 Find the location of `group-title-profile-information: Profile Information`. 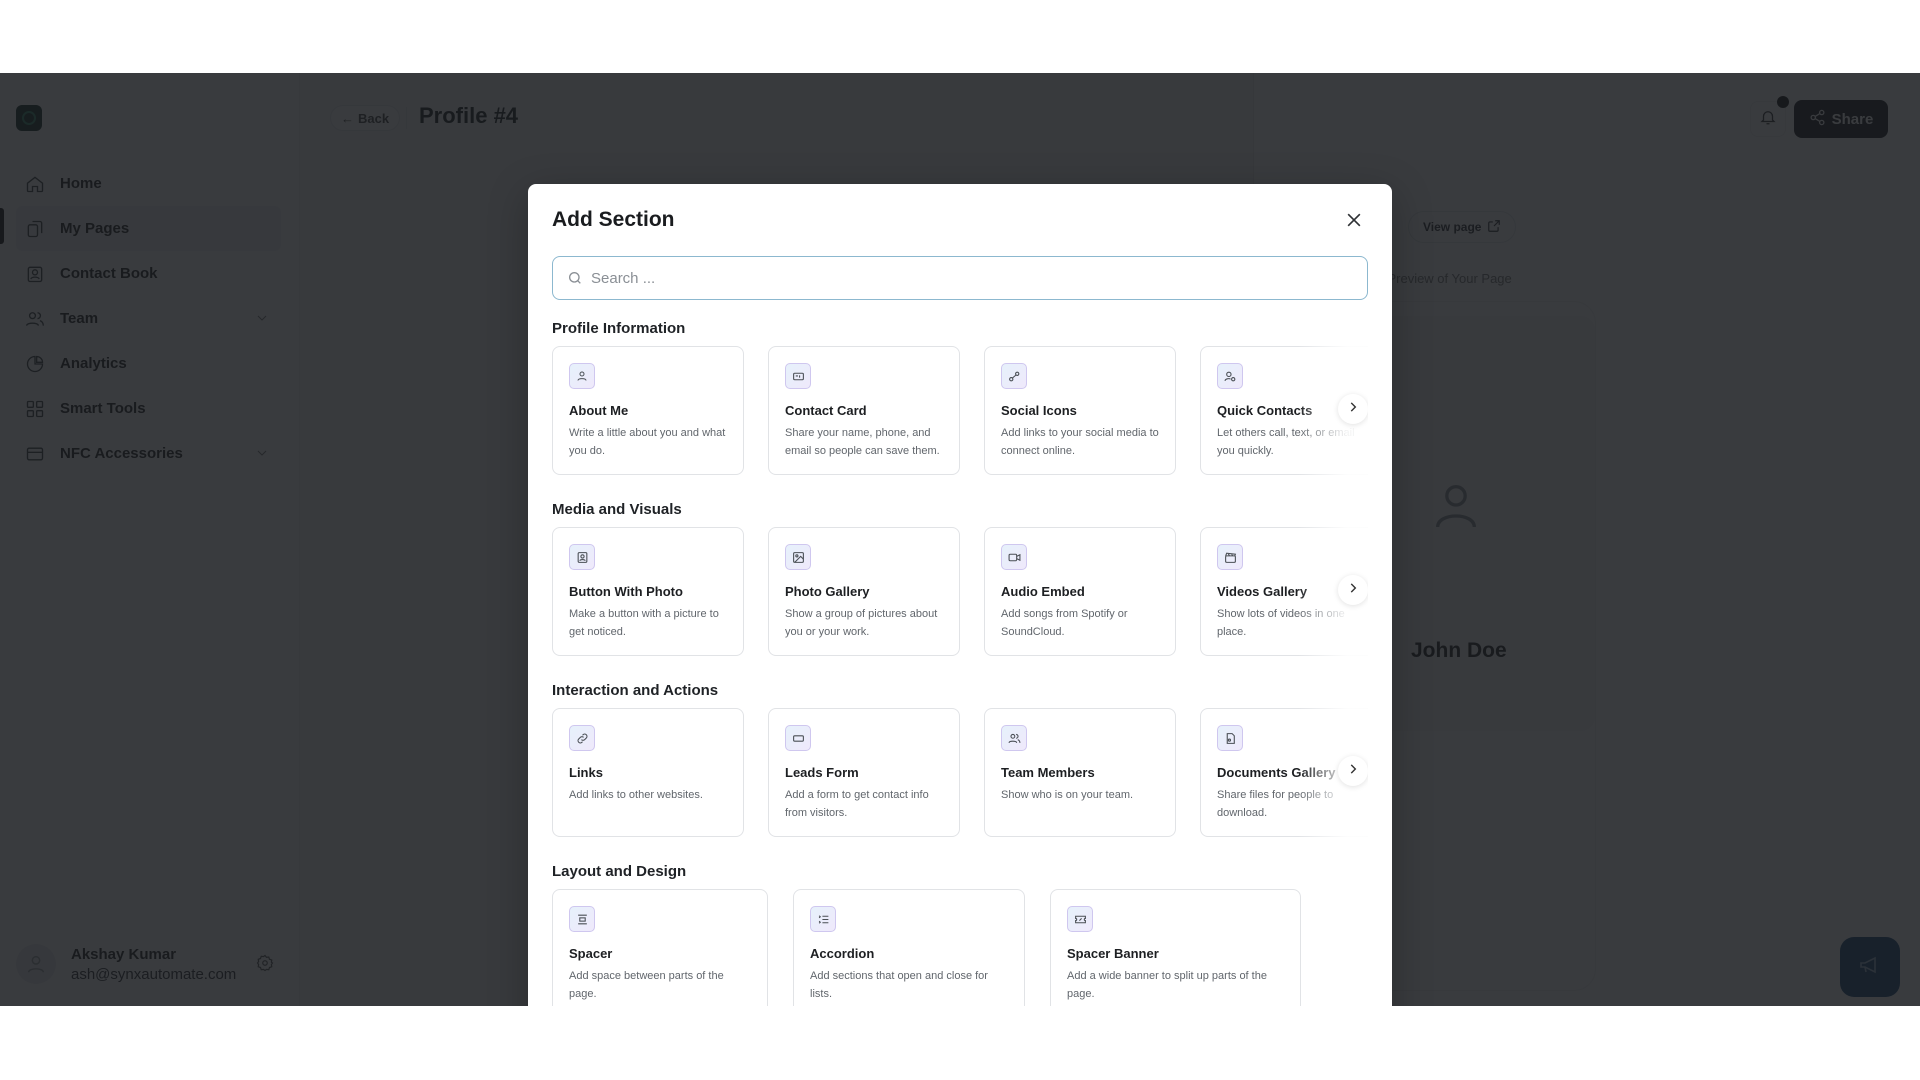

group-title-profile-information: Profile Information is located at coordinates (619, 328).